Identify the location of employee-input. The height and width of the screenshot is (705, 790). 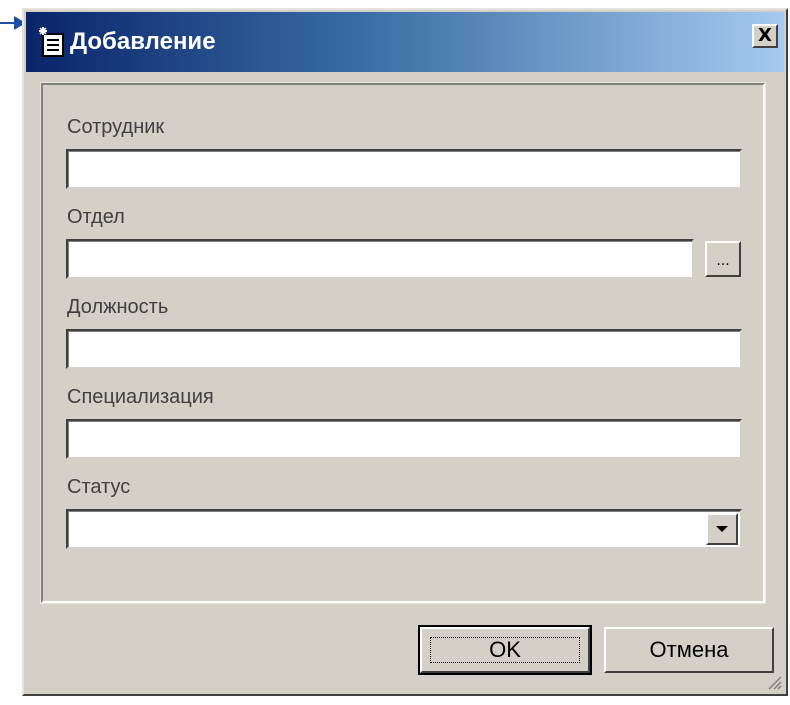
(404, 169).